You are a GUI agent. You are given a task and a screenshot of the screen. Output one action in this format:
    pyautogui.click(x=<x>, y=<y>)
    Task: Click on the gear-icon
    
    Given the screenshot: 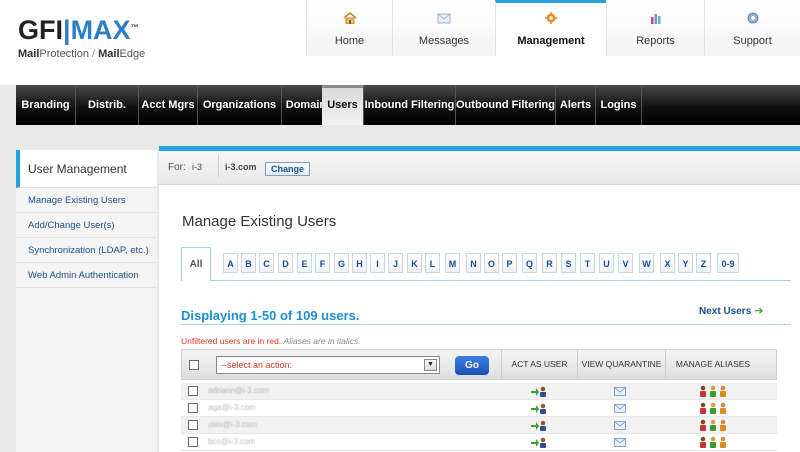 What is the action you would take?
    pyautogui.click(x=551, y=18)
    